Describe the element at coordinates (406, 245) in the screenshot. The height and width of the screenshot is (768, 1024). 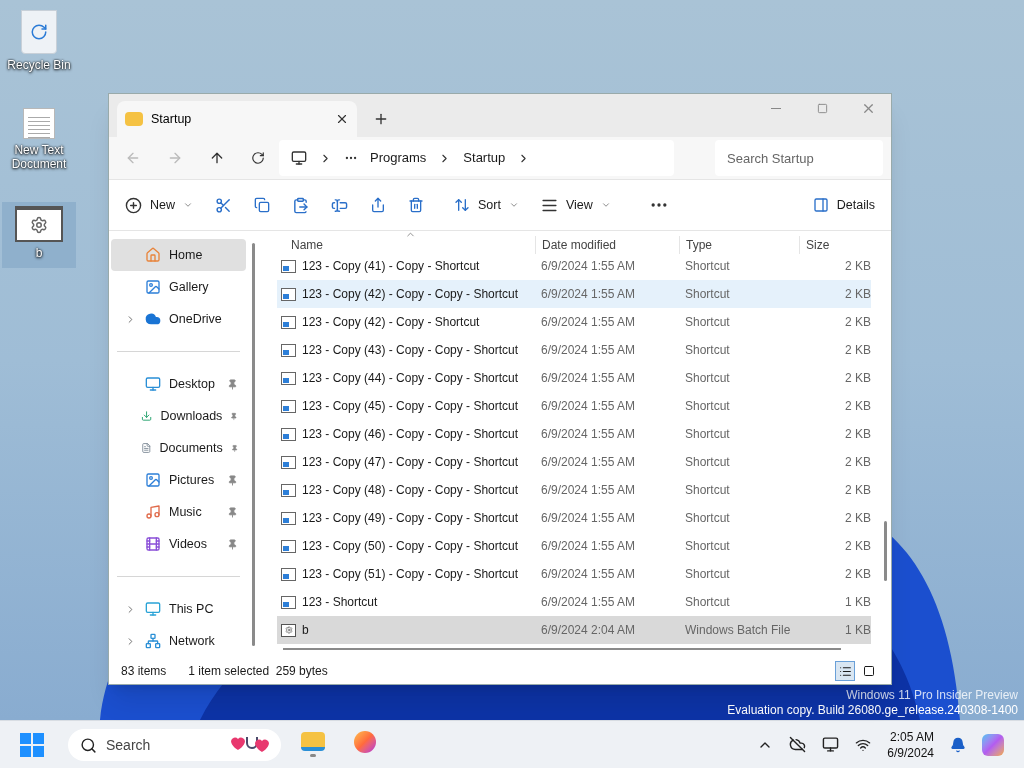
I see `column-header: Name` at that location.